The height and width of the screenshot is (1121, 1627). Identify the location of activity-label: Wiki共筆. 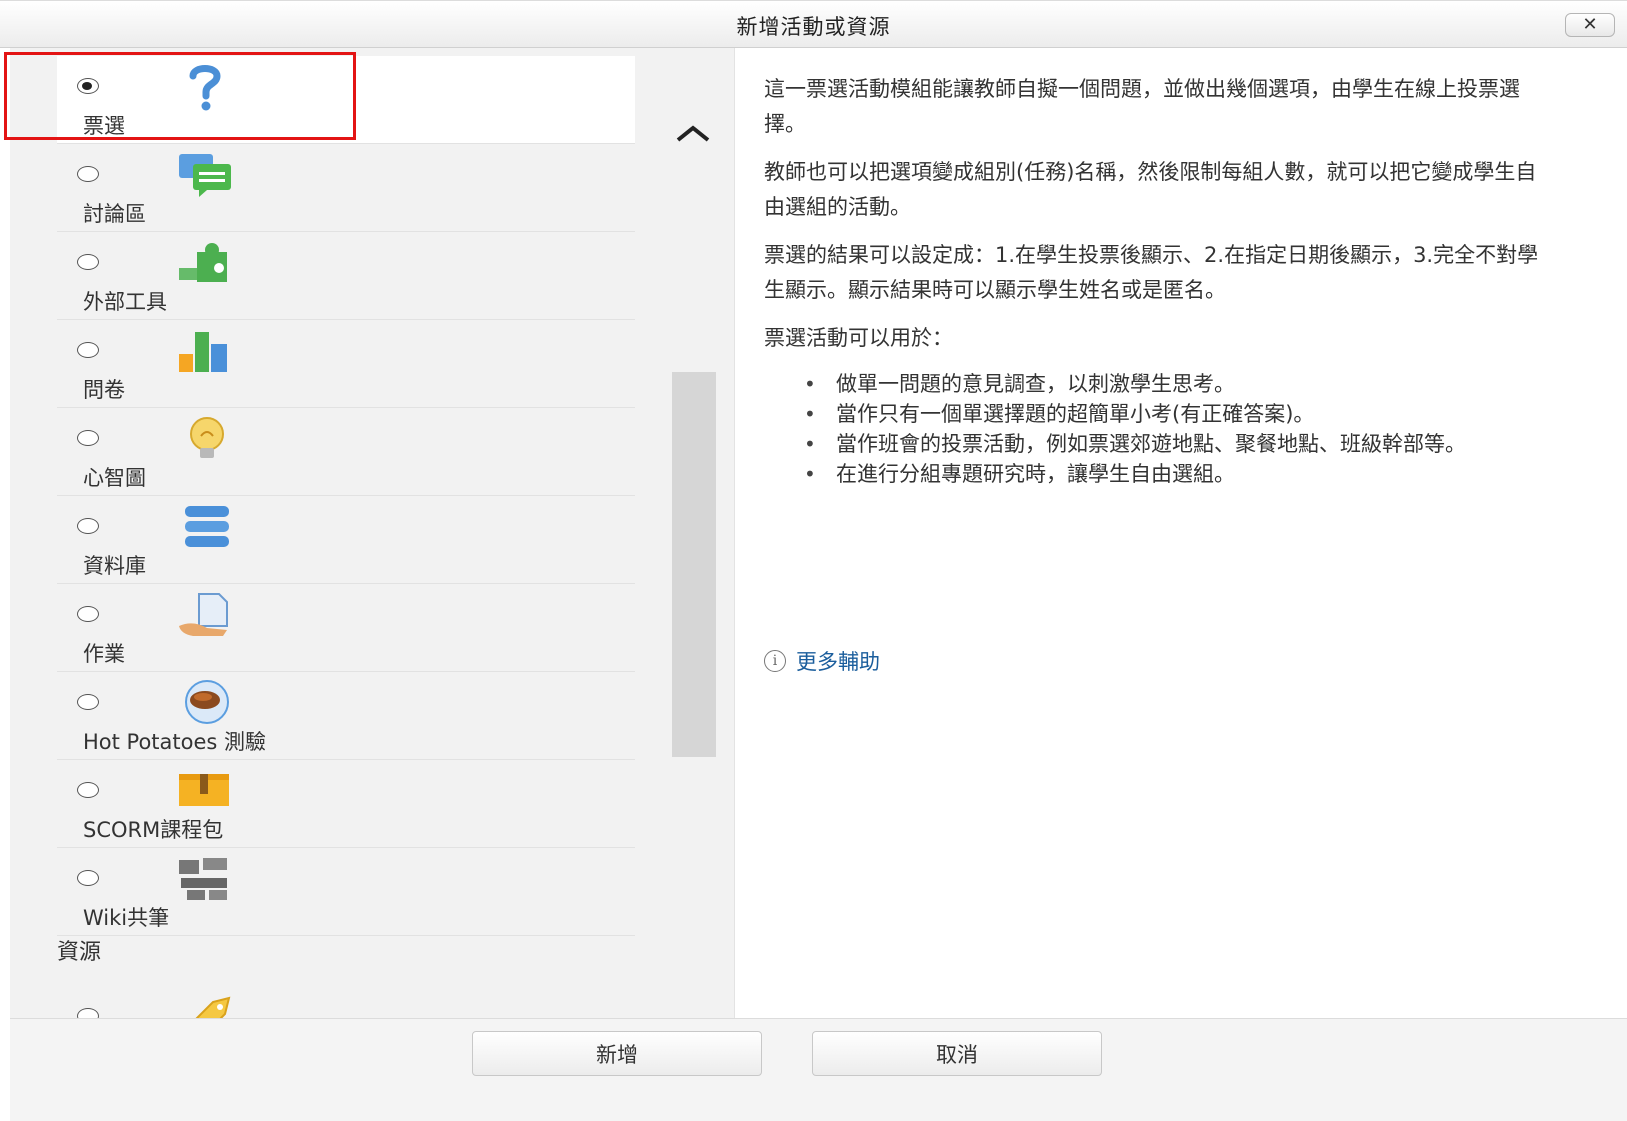
(126, 918).